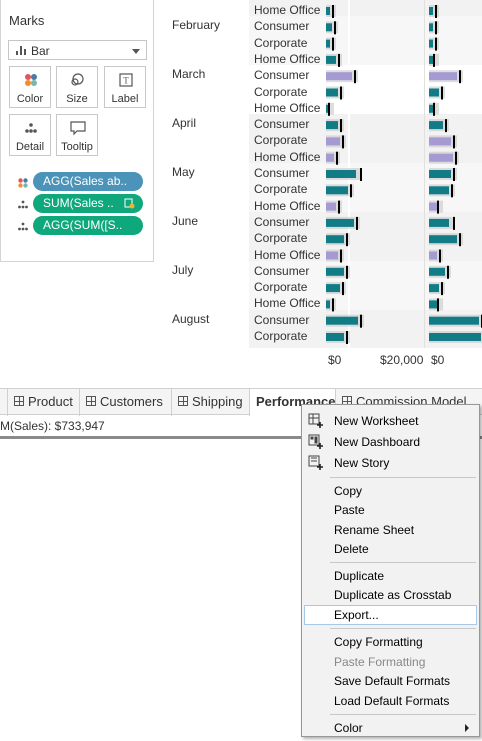 This screenshot has width=482, height=741. I want to click on menu-copy-formatting: Copy Formatting, so click(390, 641).